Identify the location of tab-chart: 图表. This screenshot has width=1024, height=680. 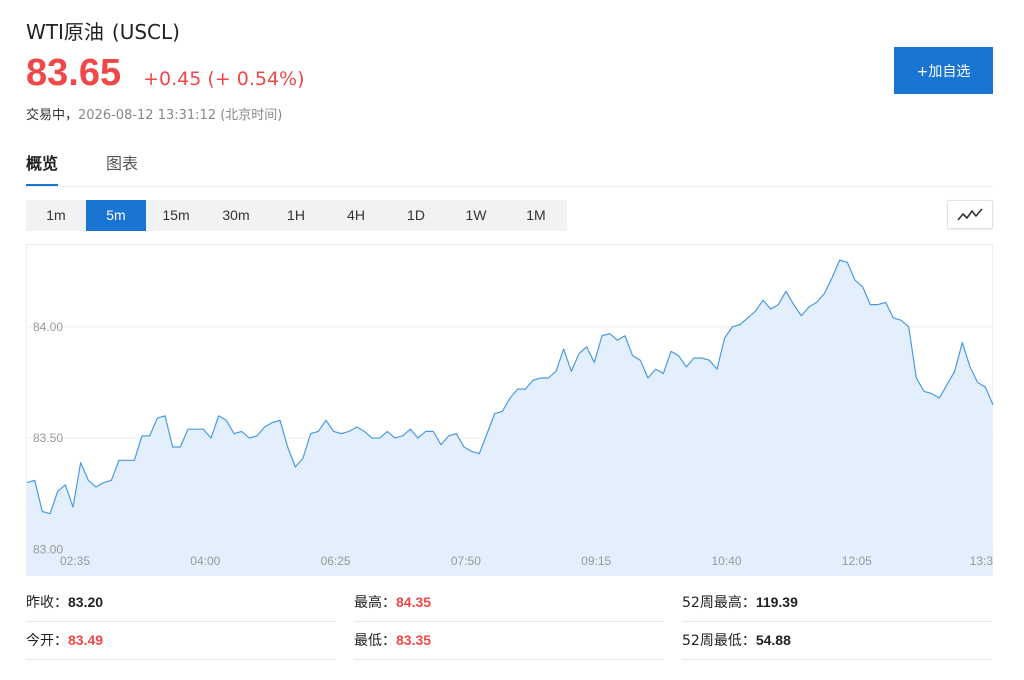
(122, 168).